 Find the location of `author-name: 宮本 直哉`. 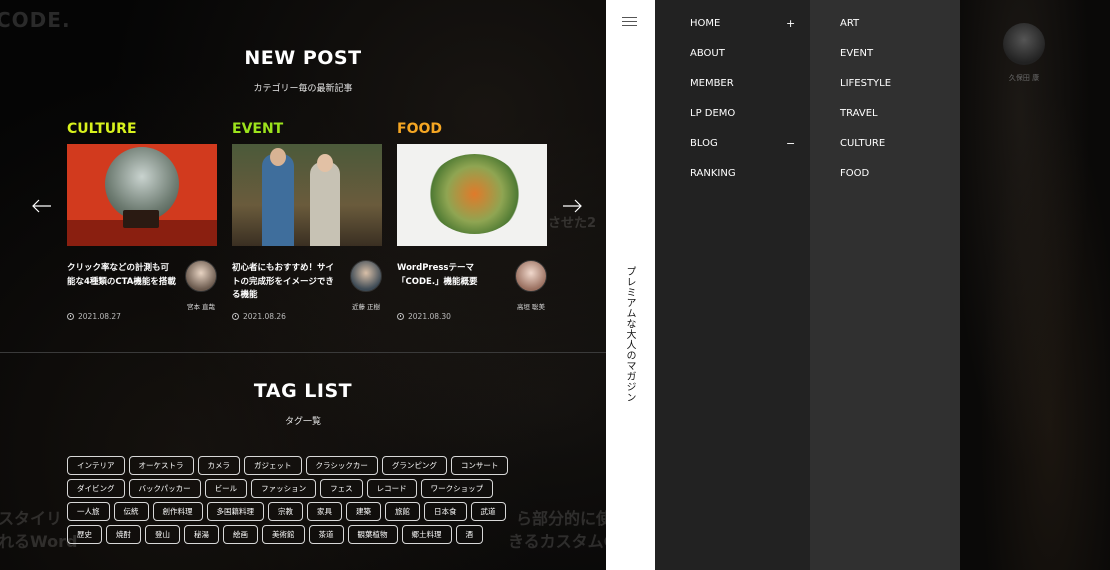

author-name: 宮本 直哉 is located at coordinates (201, 307).